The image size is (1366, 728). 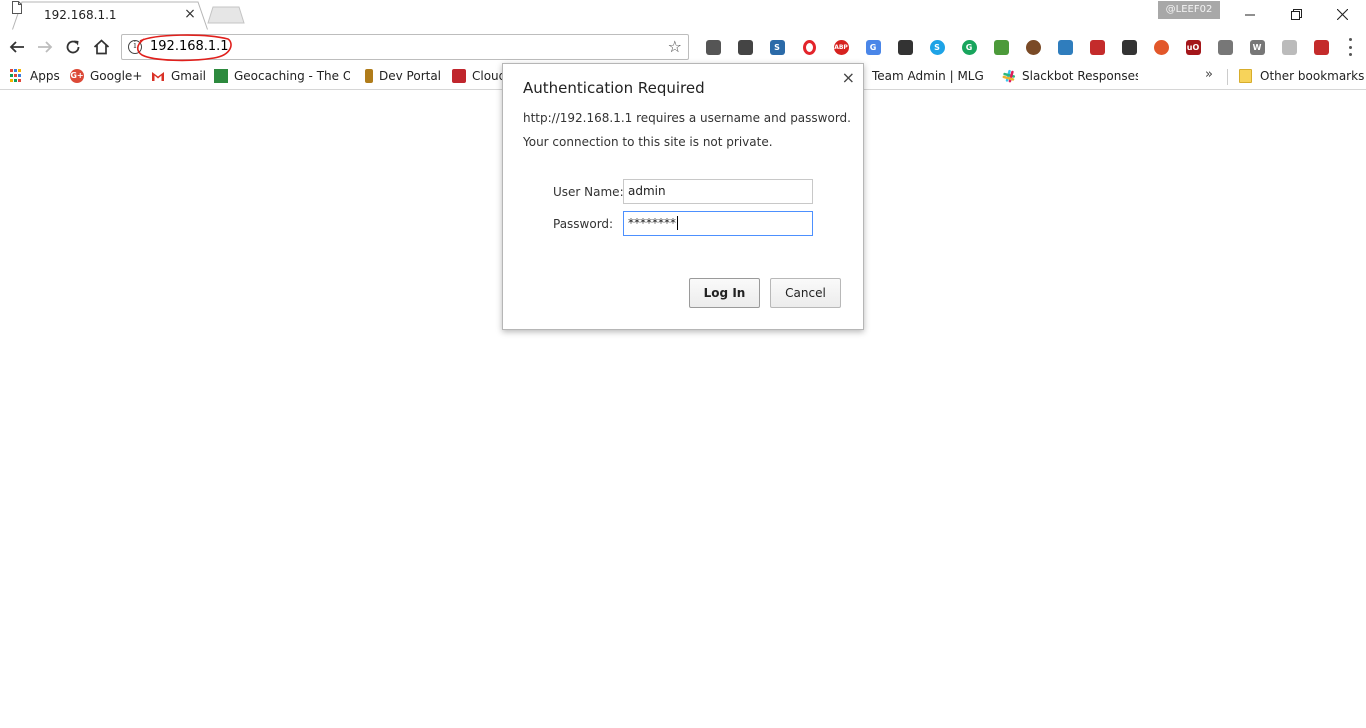 I want to click on close-icon, so click(x=1342, y=14).